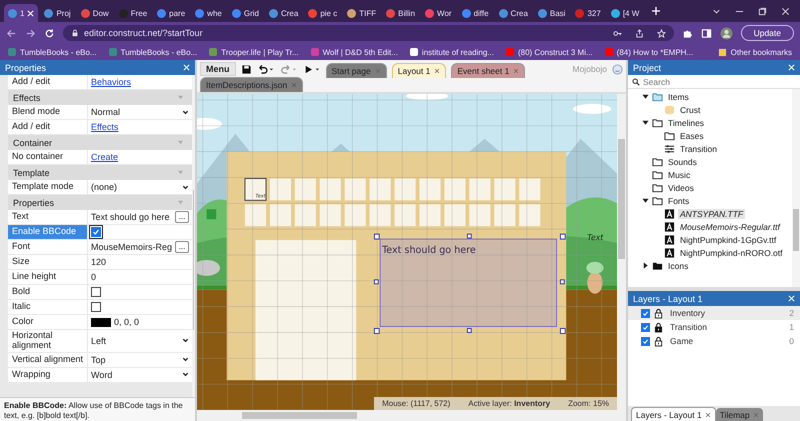 This screenshot has height=421, width=800. Describe the element at coordinates (48, 292) in the screenshot. I see `property-label: Bold` at that location.